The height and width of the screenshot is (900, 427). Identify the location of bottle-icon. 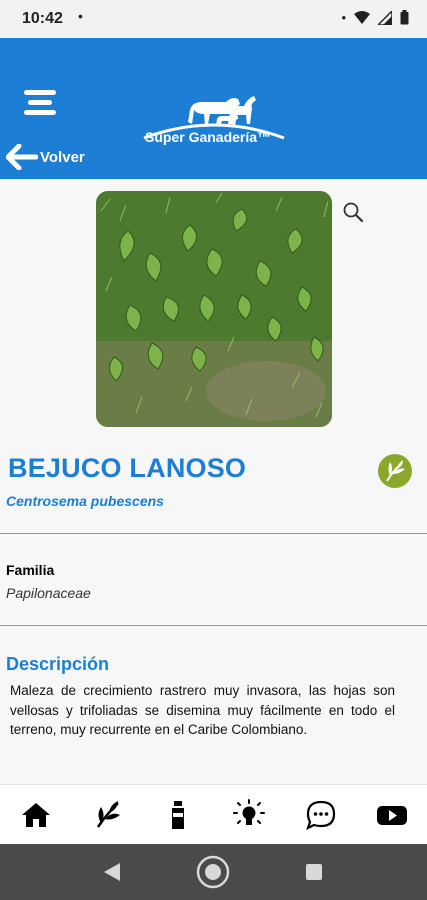
(178, 815).